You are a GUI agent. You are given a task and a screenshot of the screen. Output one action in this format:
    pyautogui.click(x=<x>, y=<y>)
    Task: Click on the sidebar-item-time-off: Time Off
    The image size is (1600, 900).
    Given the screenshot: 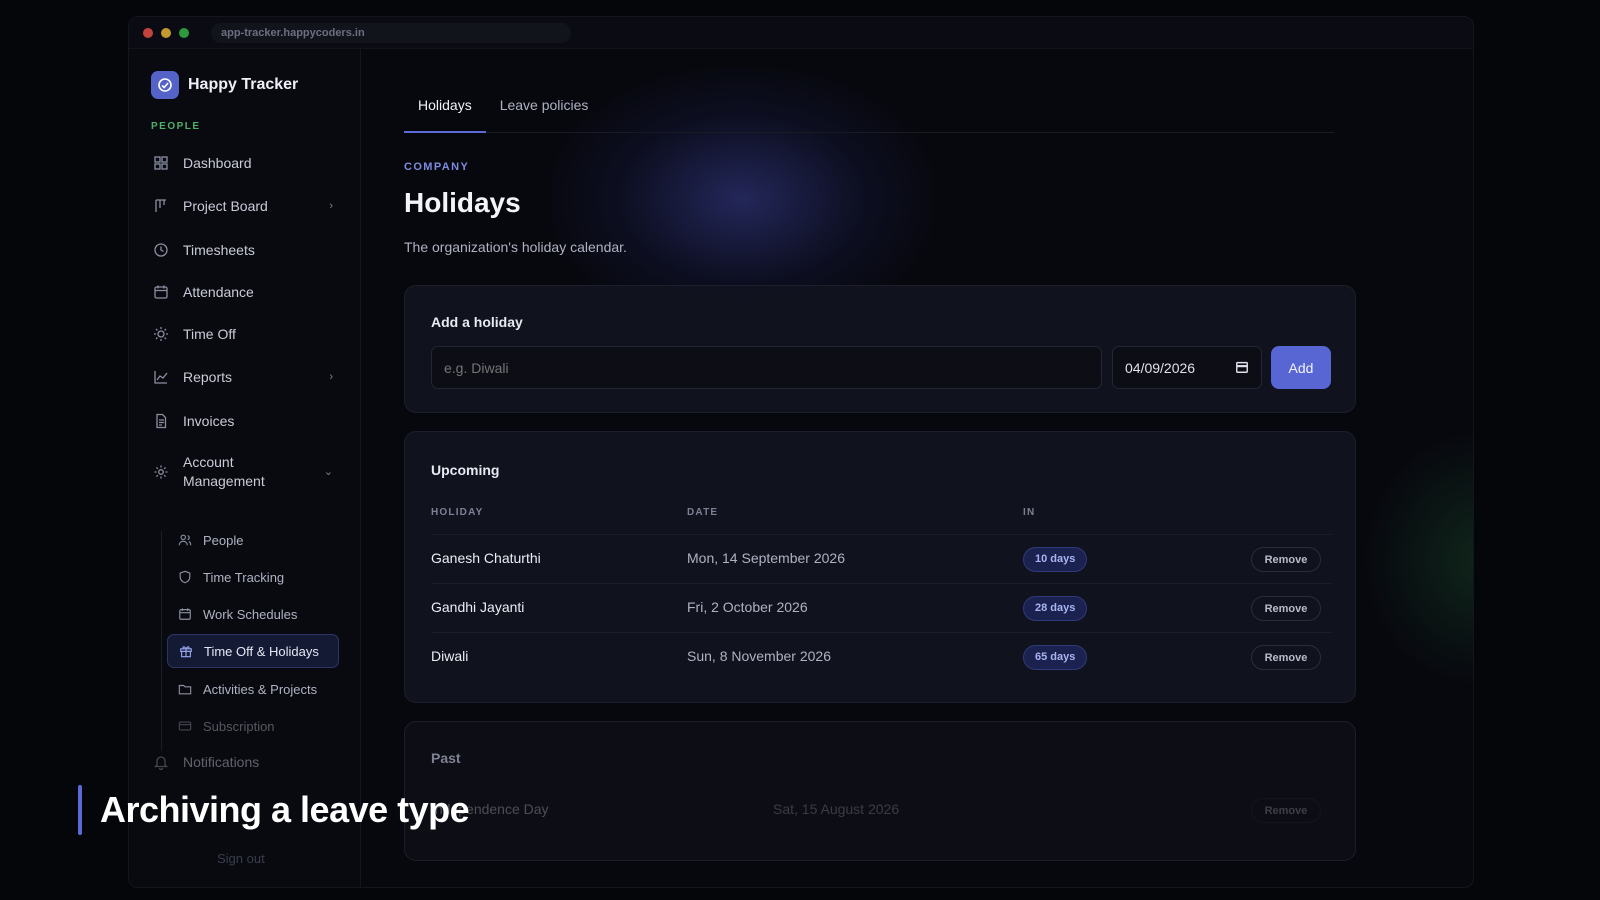 What is the action you would take?
    pyautogui.click(x=242, y=334)
    